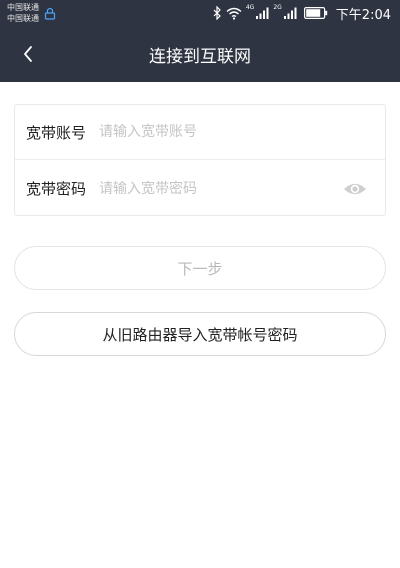 The image size is (400, 568). I want to click on next-button: 下一步, so click(200, 268).